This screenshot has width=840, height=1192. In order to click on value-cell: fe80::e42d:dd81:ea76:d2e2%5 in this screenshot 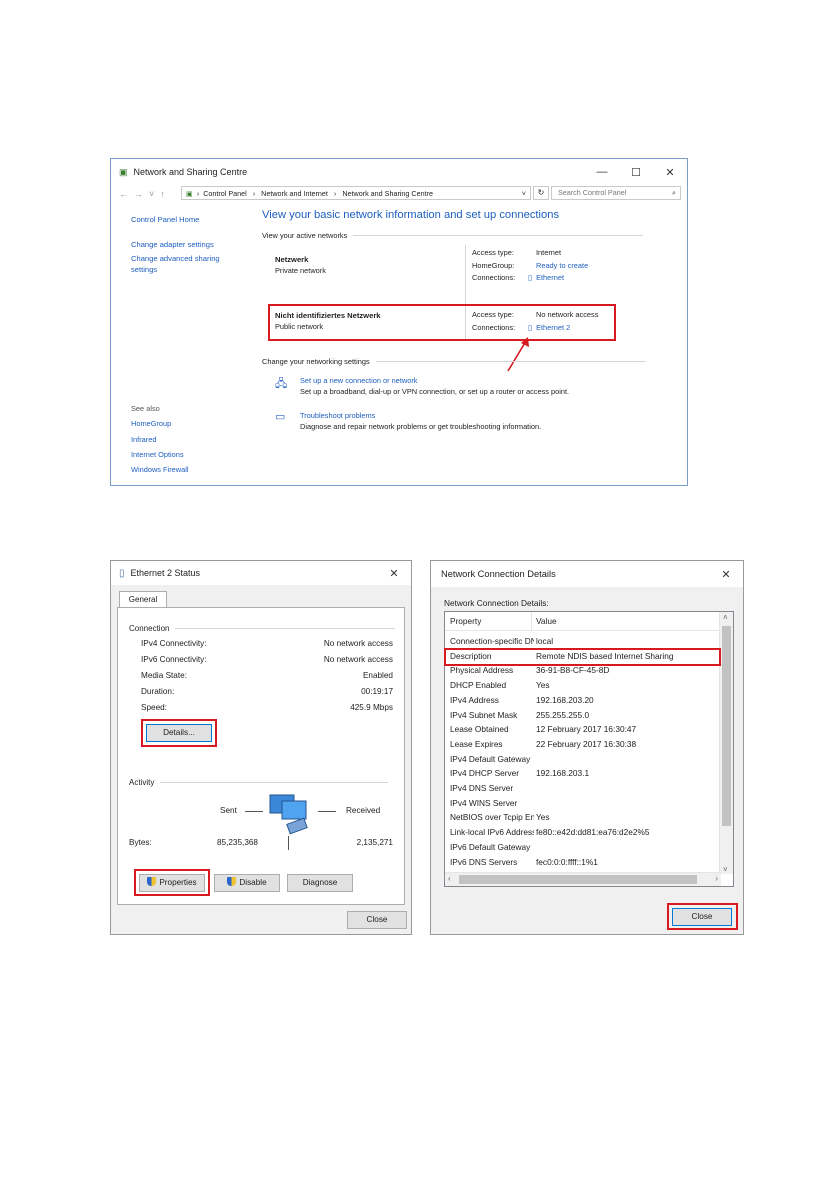, I will do `click(593, 832)`.